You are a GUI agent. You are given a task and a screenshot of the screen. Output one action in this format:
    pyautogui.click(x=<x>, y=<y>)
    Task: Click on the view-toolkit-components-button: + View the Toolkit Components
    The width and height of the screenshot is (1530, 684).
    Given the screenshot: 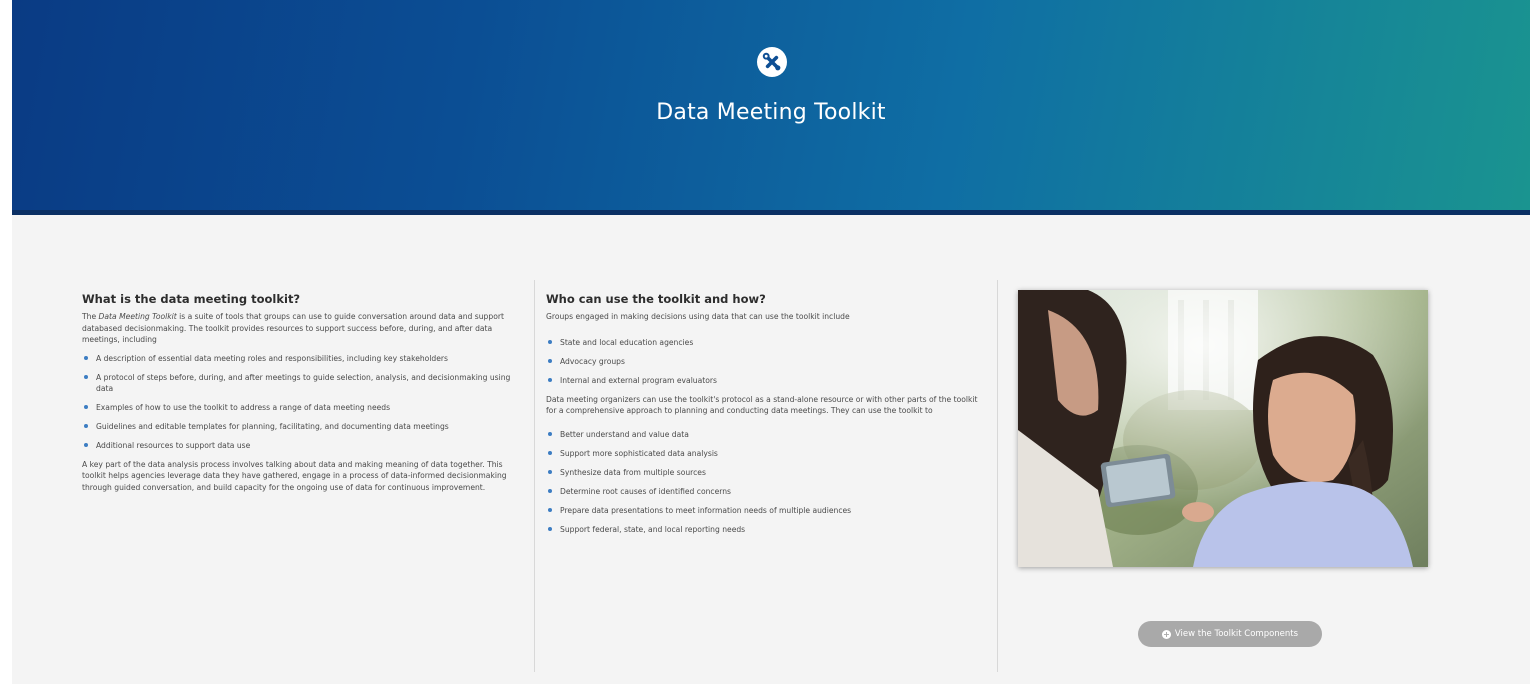 What is the action you would take?
    pyautogui.click(x=1230, y=634)
    